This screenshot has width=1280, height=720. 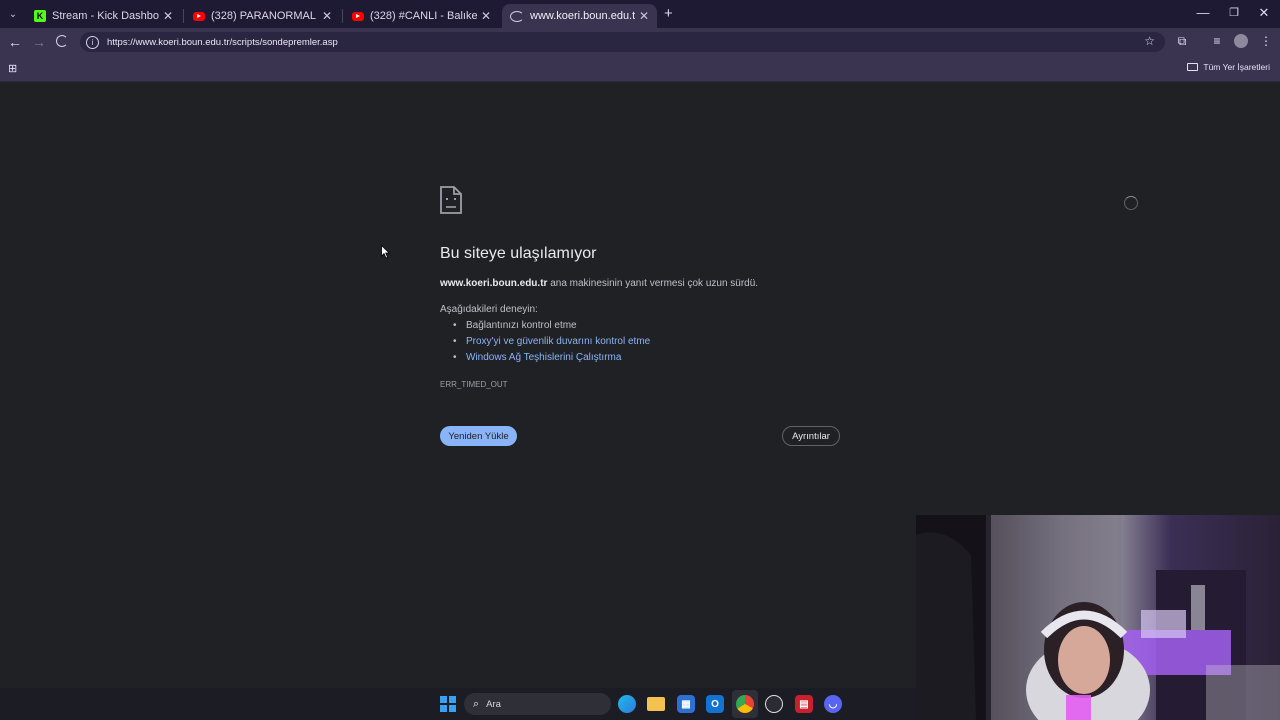 What do you see at coordinates (686, 704) in the screenshot?
I see `store-icon: ▦` at bounding box center [686, 704].